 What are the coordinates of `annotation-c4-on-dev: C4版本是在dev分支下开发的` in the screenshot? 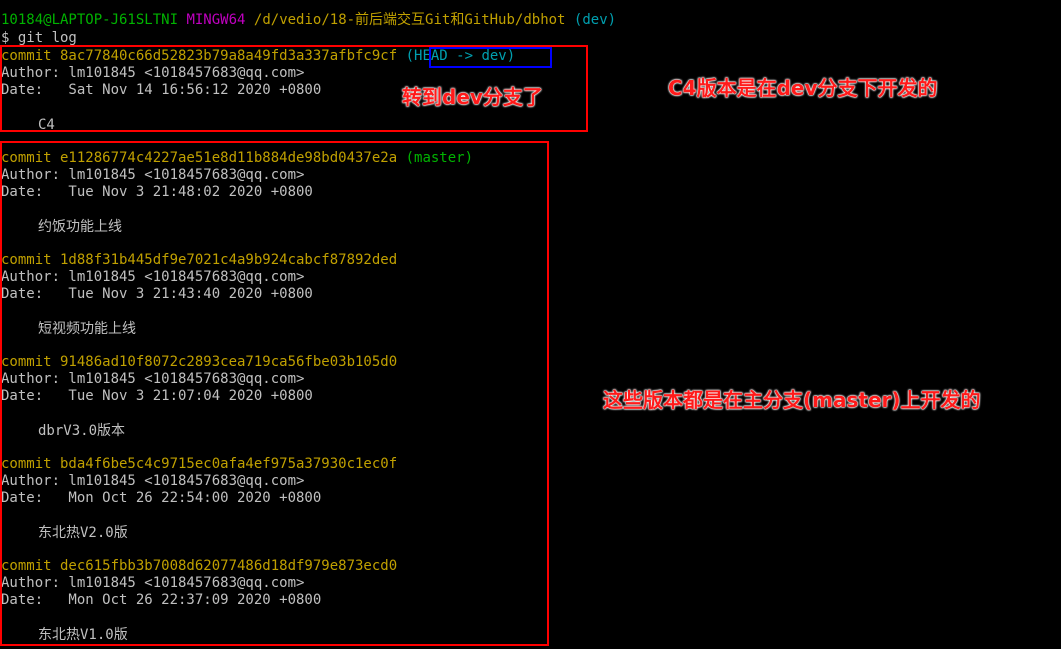 It's located at (803, 88).